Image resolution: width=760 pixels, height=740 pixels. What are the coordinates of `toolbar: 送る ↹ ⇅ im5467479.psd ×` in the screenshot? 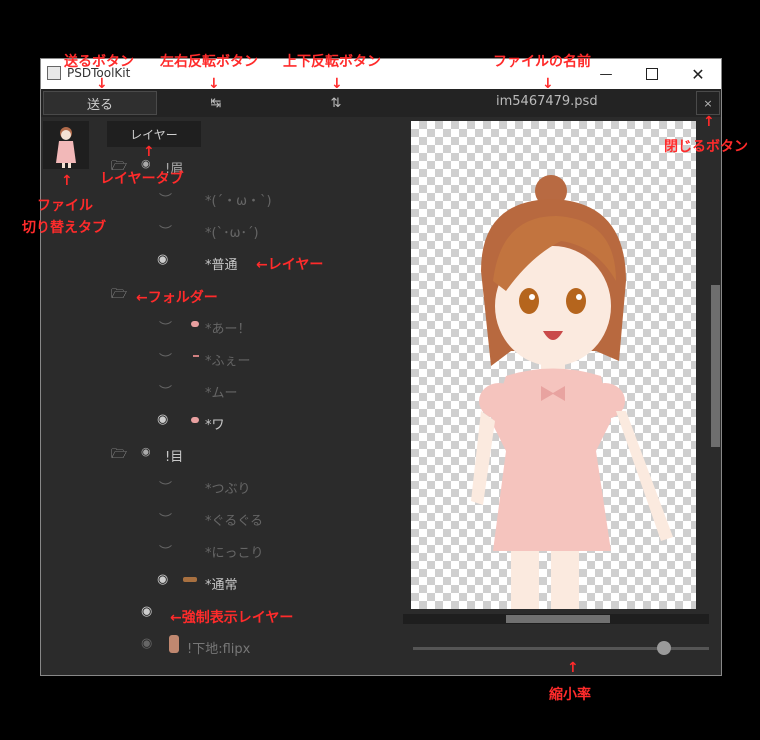 It's located at (381, 103).